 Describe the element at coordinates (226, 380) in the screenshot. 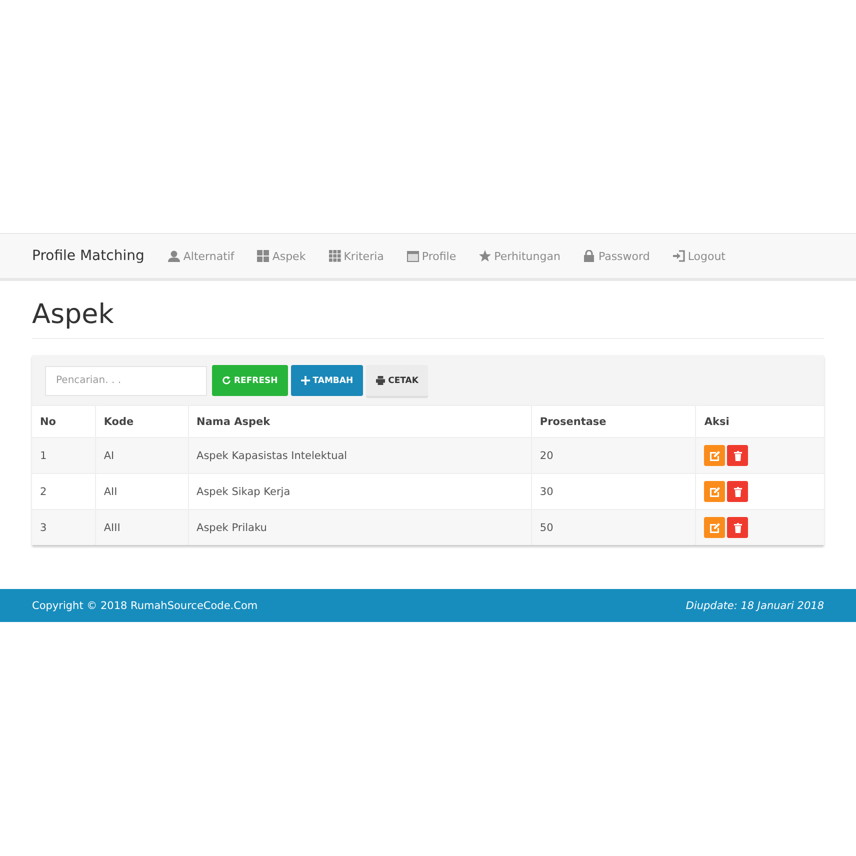

I see `refresh-icon` at that location.